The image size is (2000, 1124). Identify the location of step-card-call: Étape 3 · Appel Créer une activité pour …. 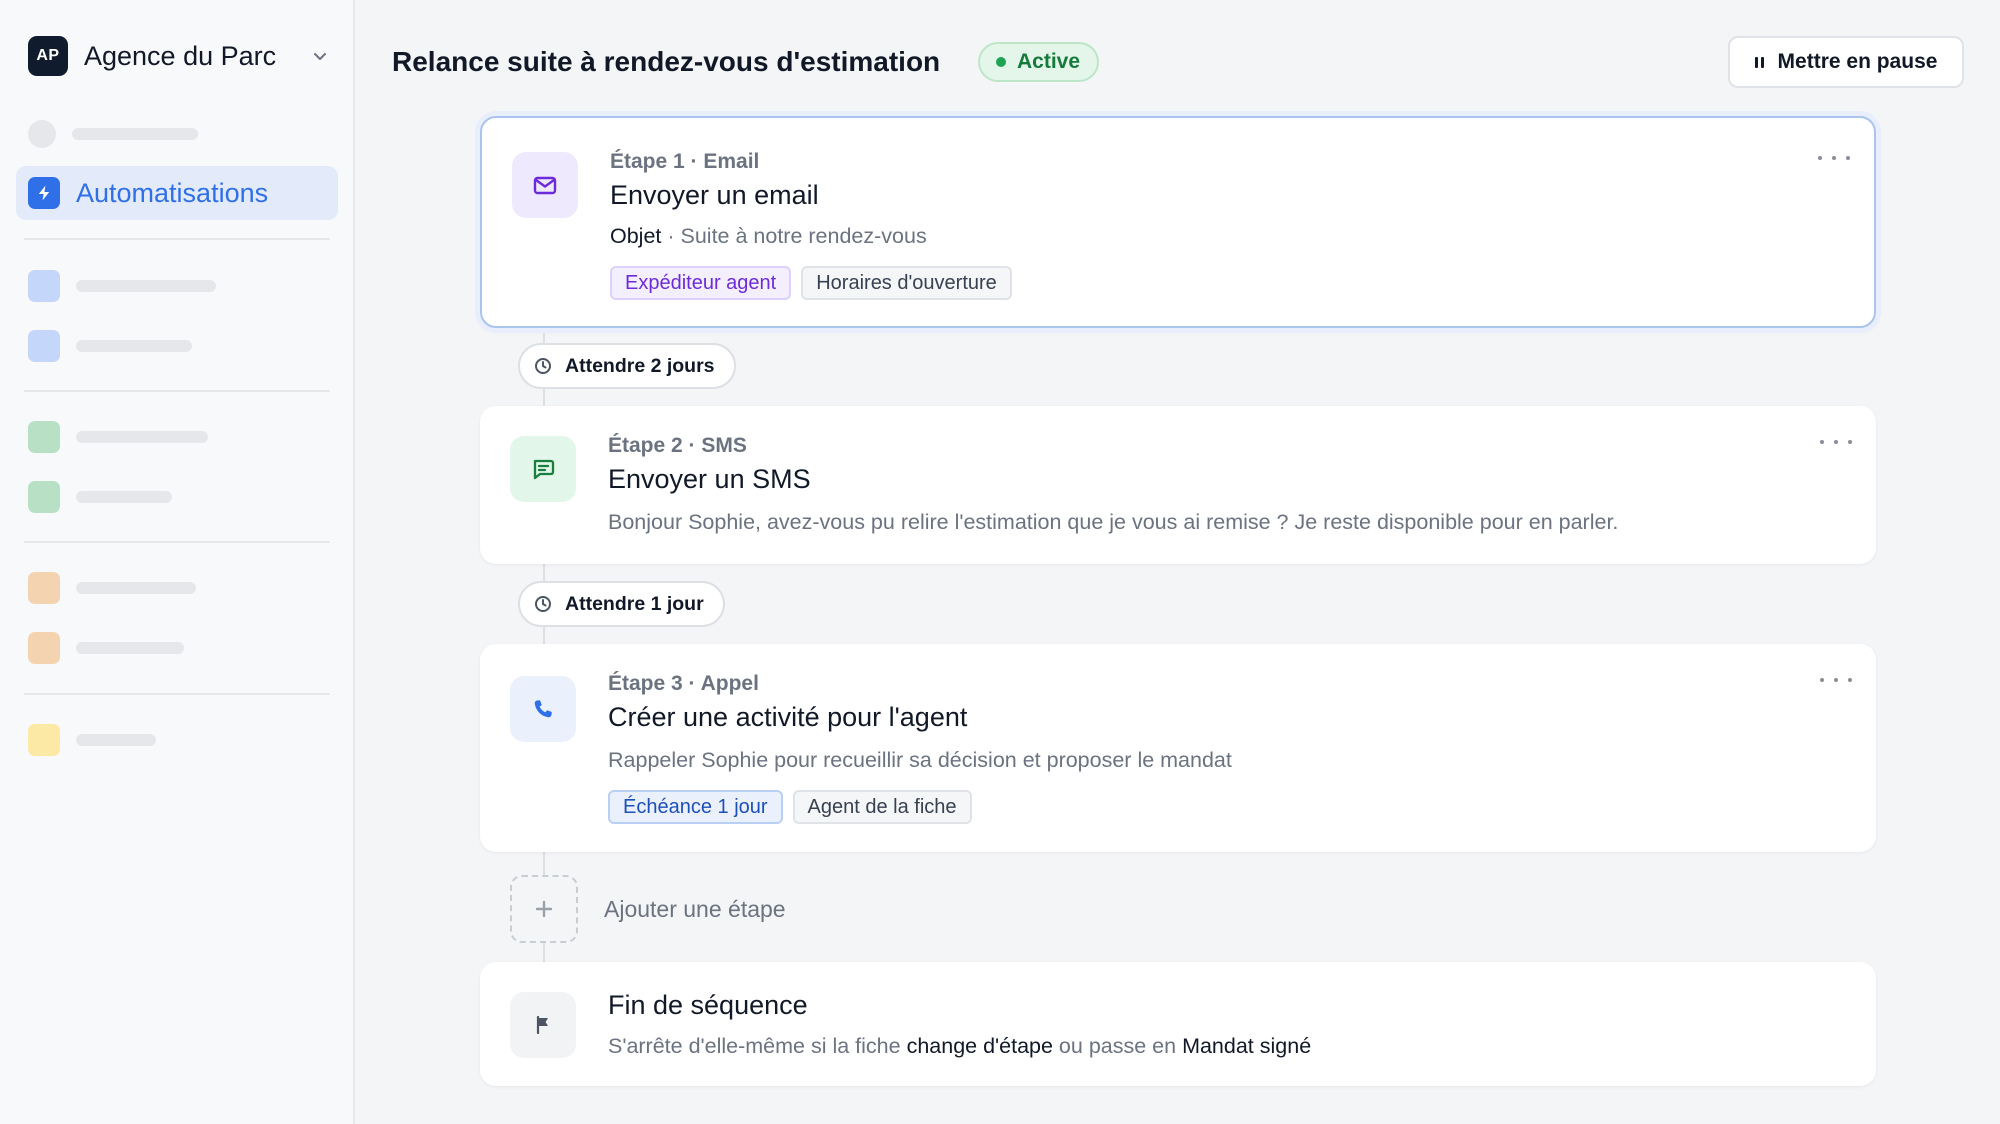
(1178, 748).